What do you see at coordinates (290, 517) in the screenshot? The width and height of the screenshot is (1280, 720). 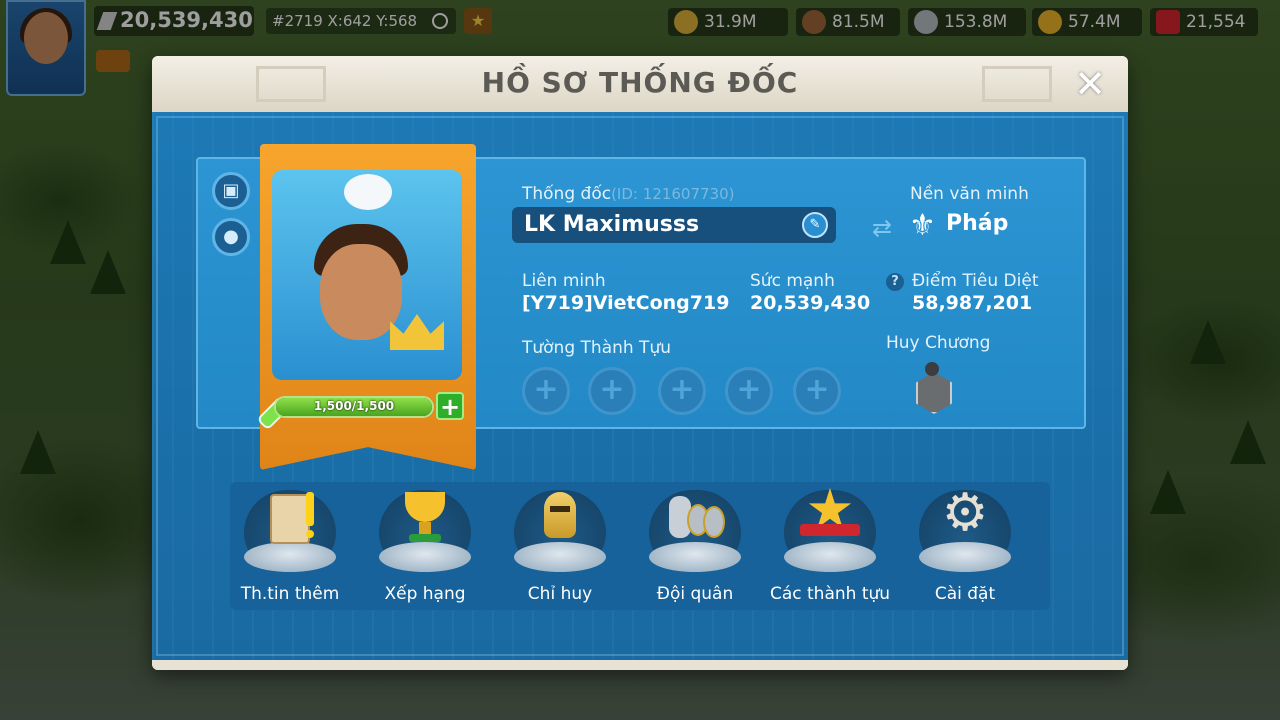 I see `scroll-icon` at bounding box center [290, 517].